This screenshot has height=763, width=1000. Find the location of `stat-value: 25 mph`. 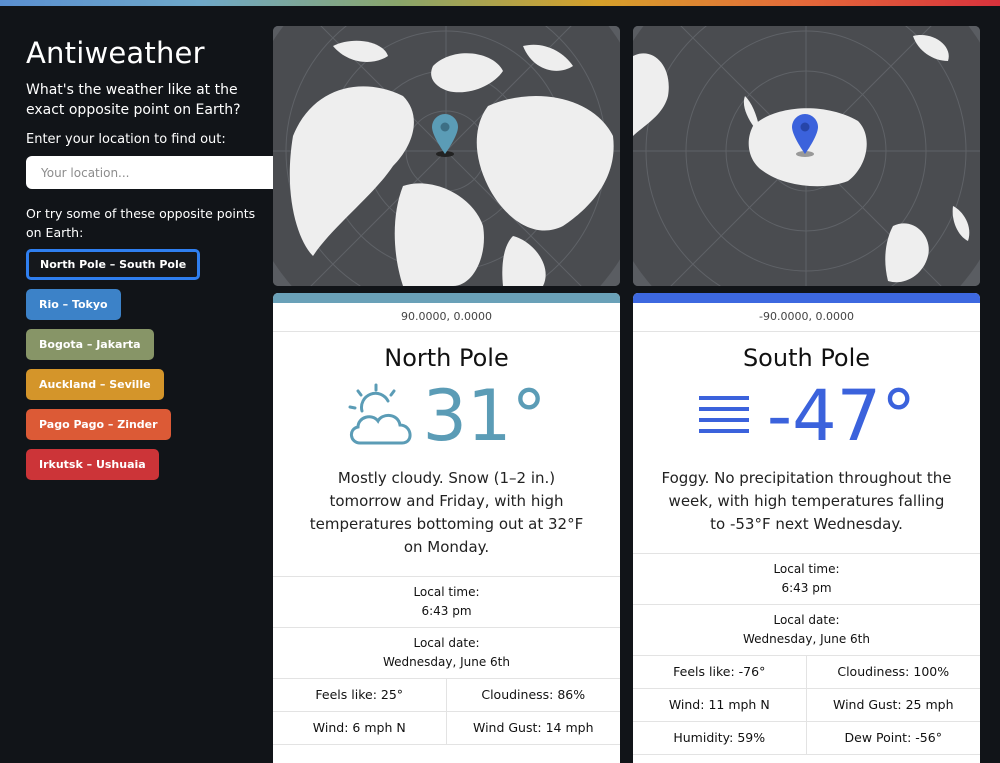

stat-value: 25 mph is located at coordinates (929, 704).